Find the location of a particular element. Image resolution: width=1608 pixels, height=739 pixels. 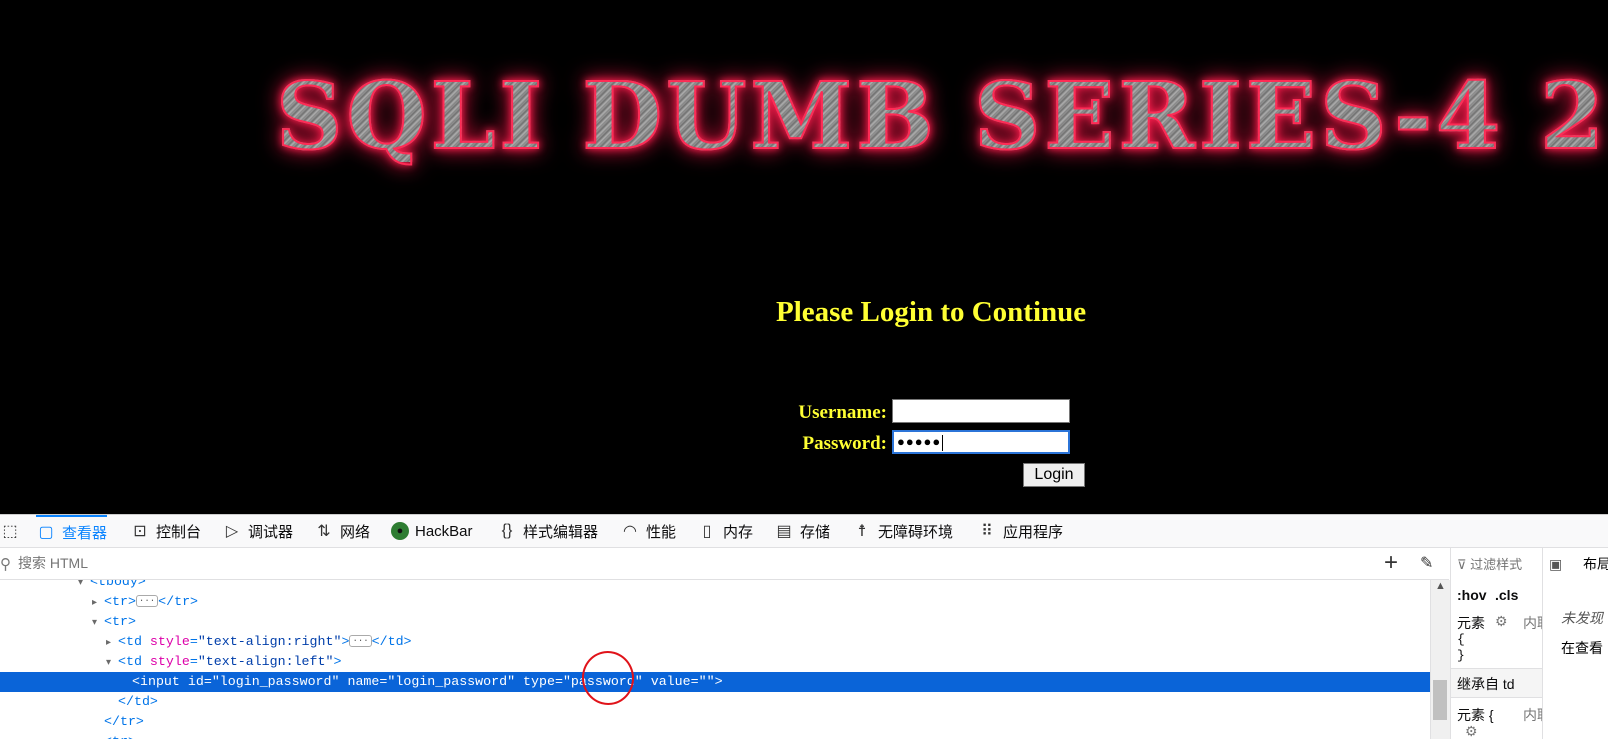

layout-pane: ▣ 布局 未发现 在查看 is located at coordinates (1575, 643).